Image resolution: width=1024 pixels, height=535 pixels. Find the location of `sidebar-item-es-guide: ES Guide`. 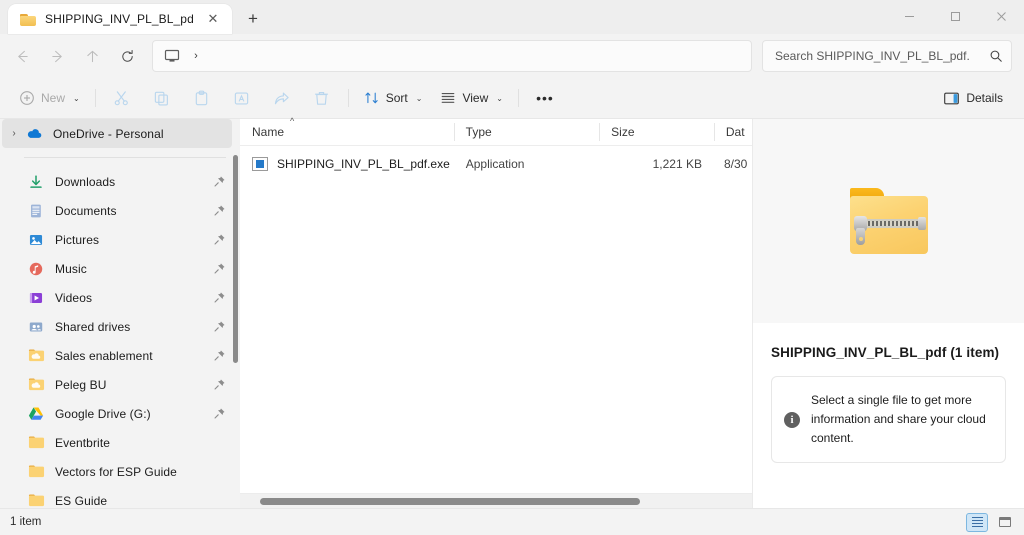

sidebar-item-es-guide: ES Guide is located at coordinates (117, 497).